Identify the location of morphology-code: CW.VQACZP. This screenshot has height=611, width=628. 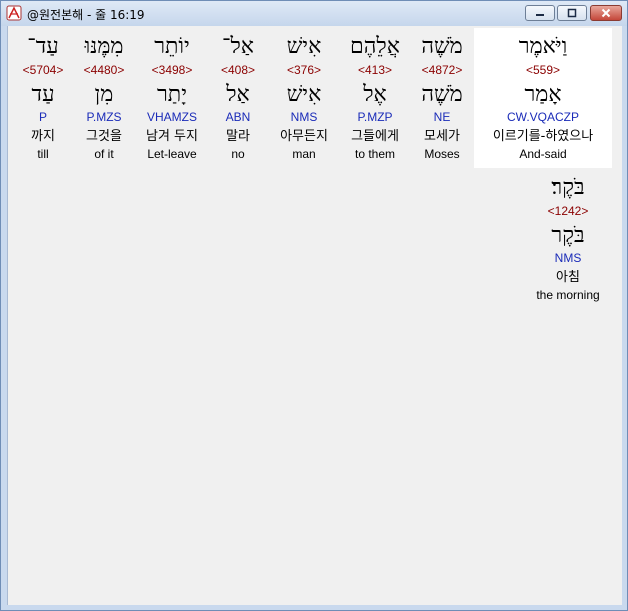
(542, 117).